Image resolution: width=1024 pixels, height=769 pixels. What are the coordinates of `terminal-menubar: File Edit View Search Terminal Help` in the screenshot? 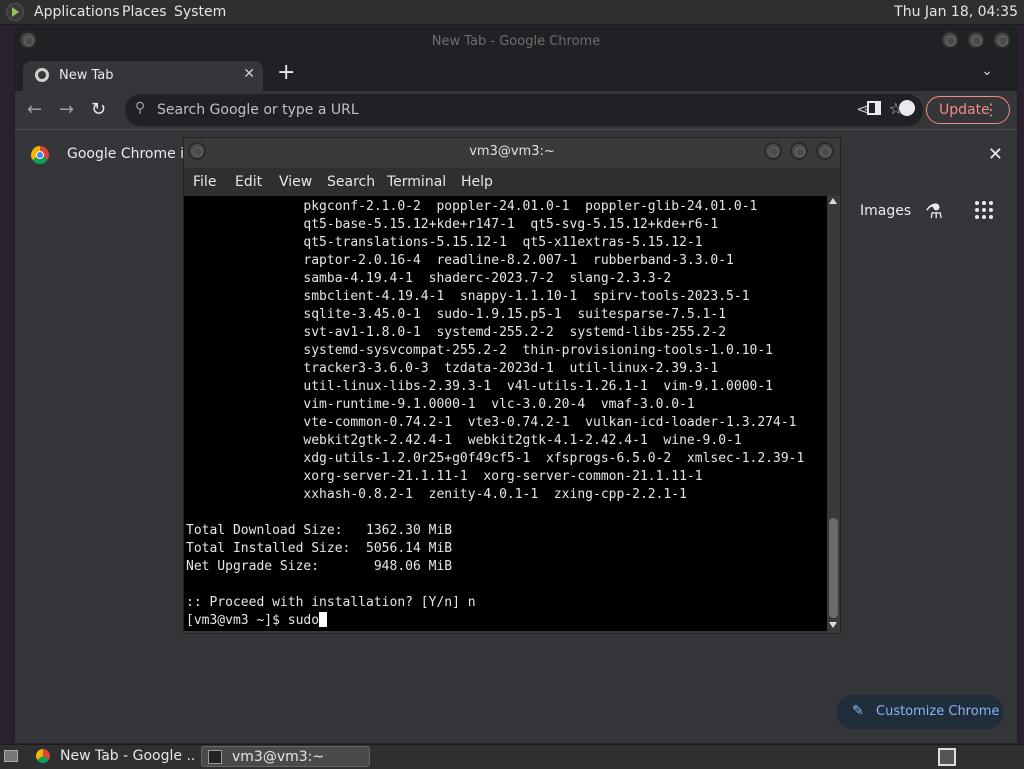 It's located at (512, 182).